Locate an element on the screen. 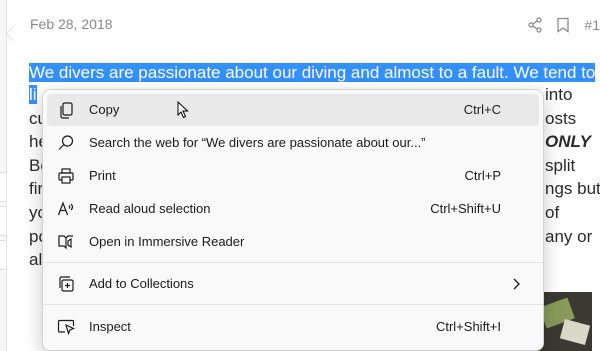  menu-item-label: Add to Collections is located at coordinates (141, 283).